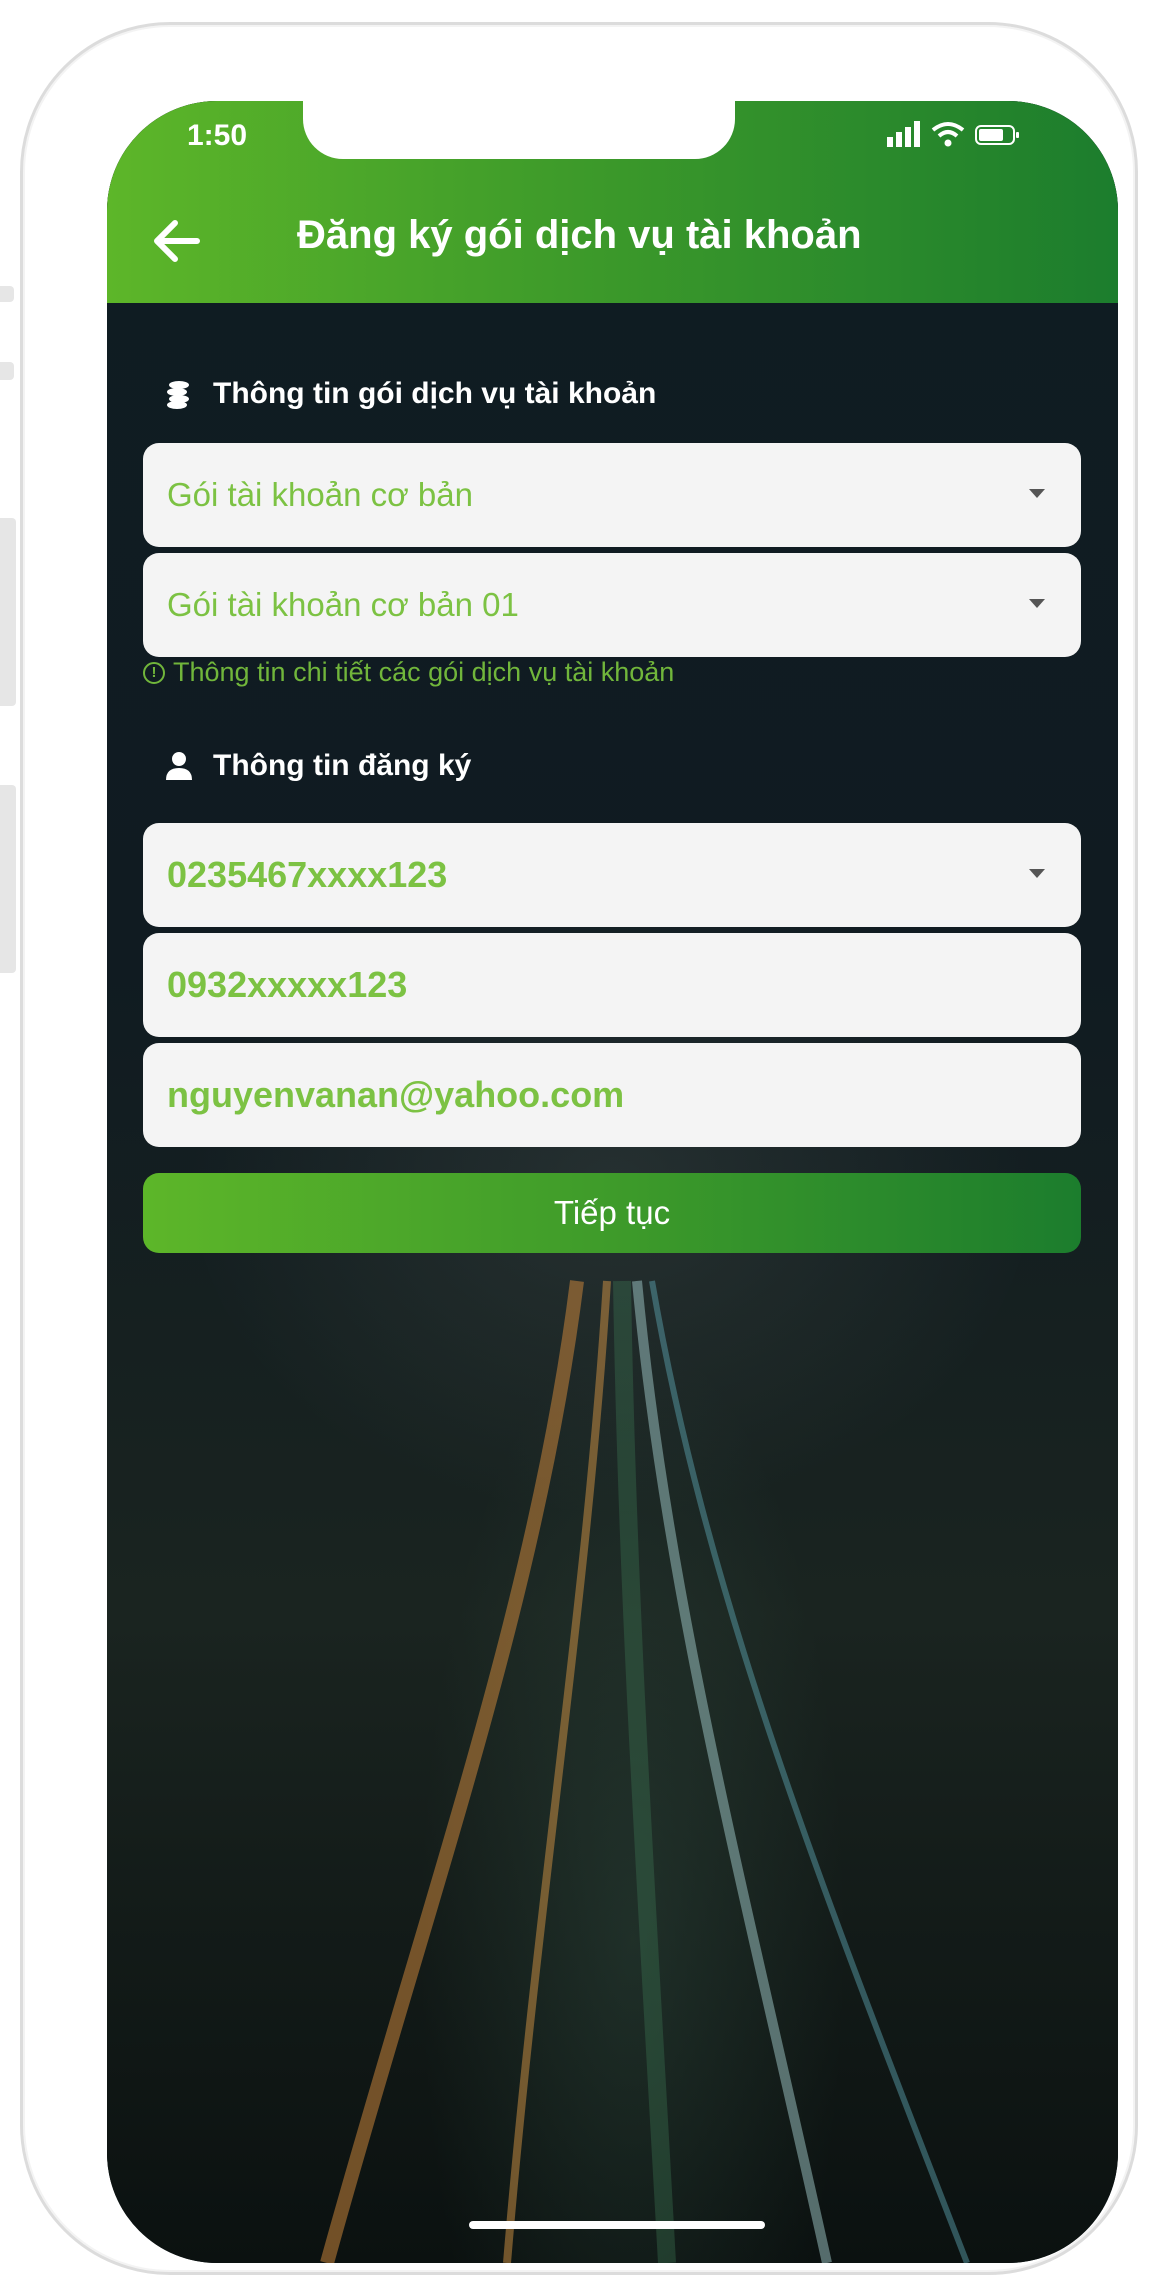 This screenshot has width=1163, height=2295. Describe the element at coordinates (396, 1094) in the screenshot. I see `email-value: nguyenvanan@yahoo.com` at that location.